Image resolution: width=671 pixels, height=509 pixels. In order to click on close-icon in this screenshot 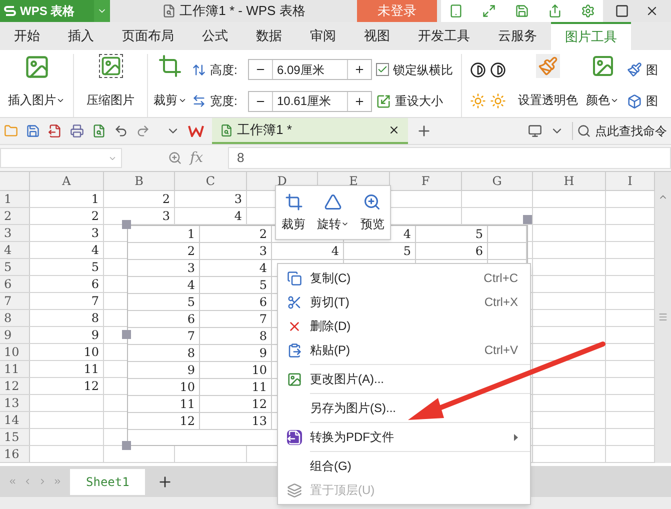, I will do `click(652, 11)`.